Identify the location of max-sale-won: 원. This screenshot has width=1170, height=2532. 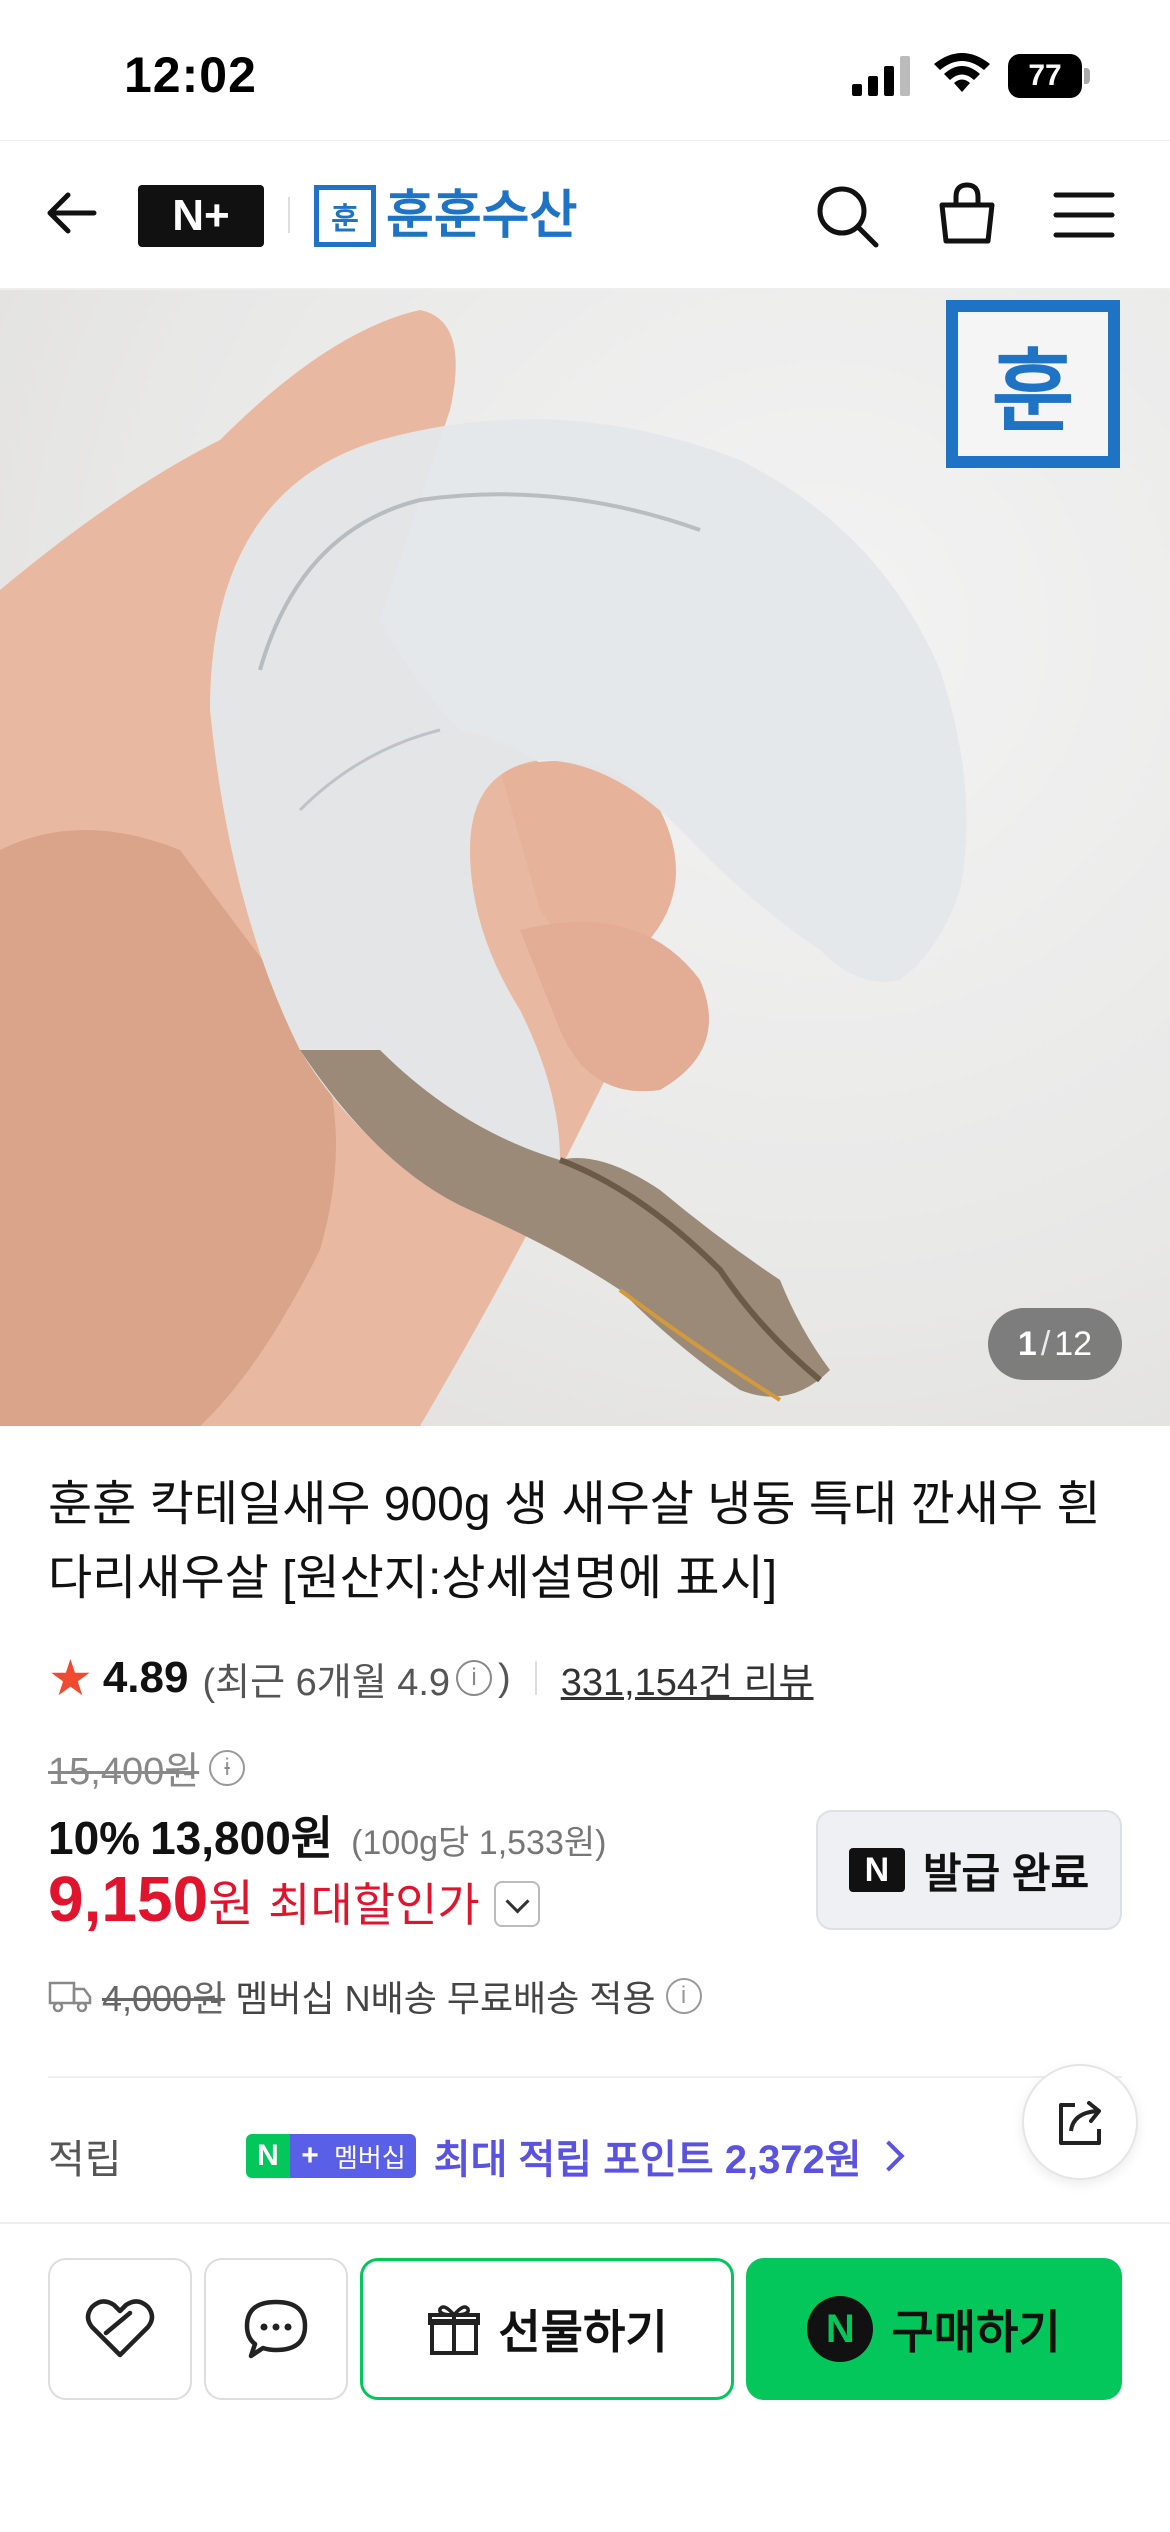
(231, 1904).